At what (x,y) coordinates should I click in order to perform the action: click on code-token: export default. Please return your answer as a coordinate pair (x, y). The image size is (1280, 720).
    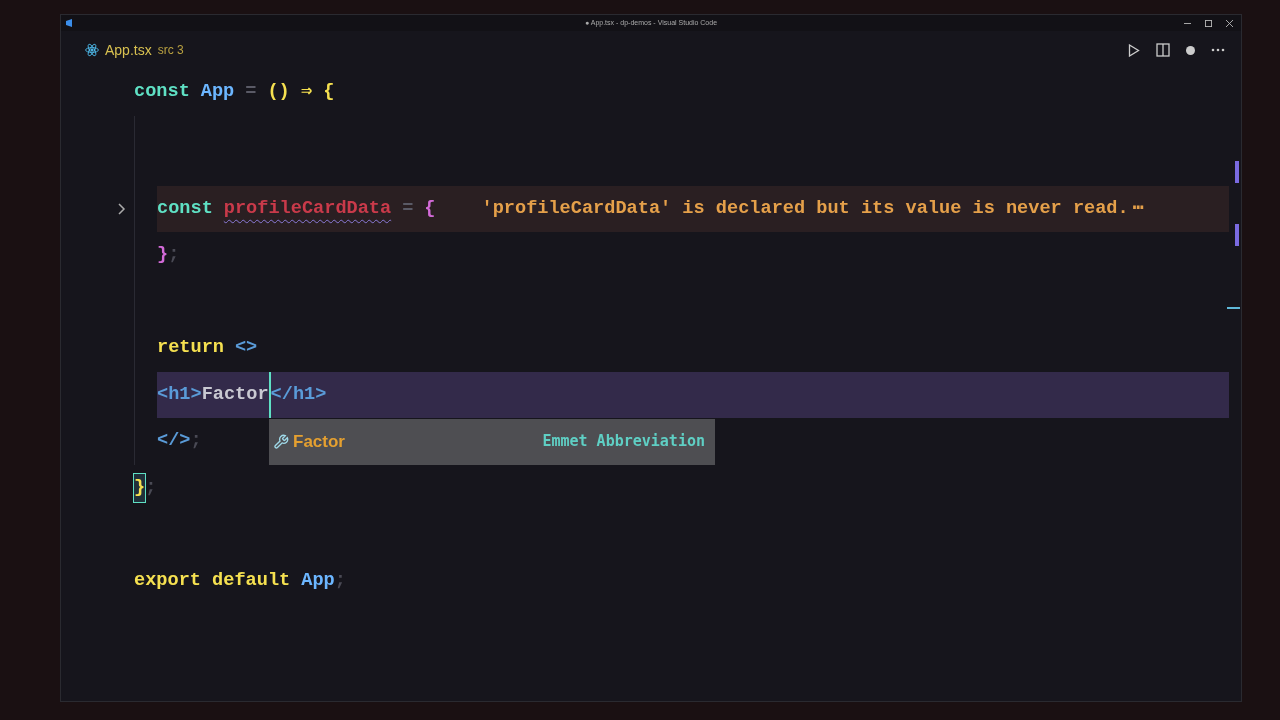
    Looking at the image, I should click on (212, 580).